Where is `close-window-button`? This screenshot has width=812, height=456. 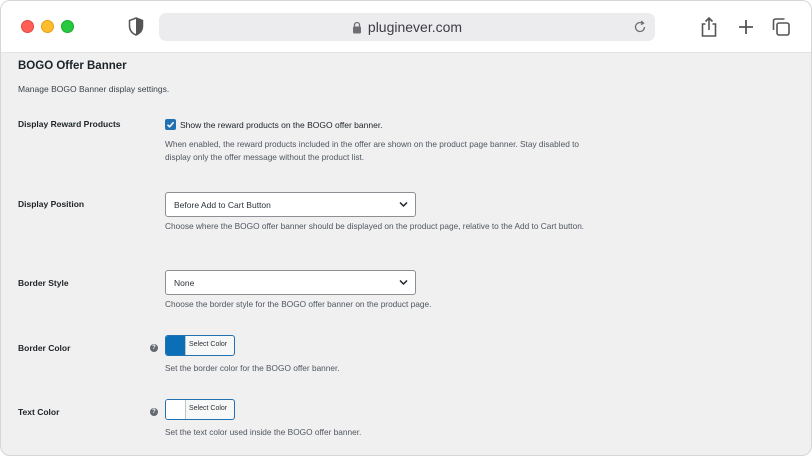
close-window-button is located at coordinates (27, 26).